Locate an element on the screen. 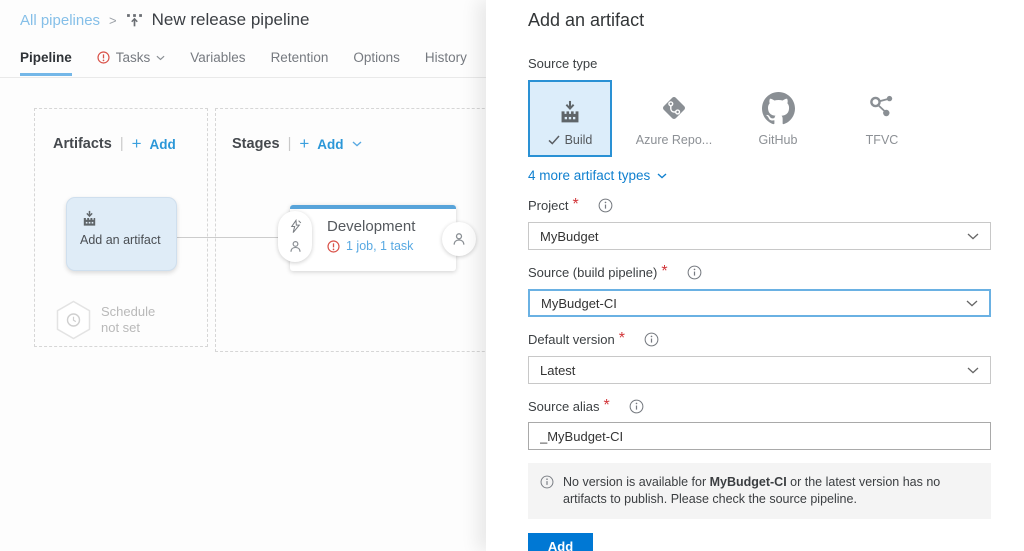 The height and width of the screenshot is (551, 1024). tab-pipeline: Pipeline is located at coordinates (46, 63).